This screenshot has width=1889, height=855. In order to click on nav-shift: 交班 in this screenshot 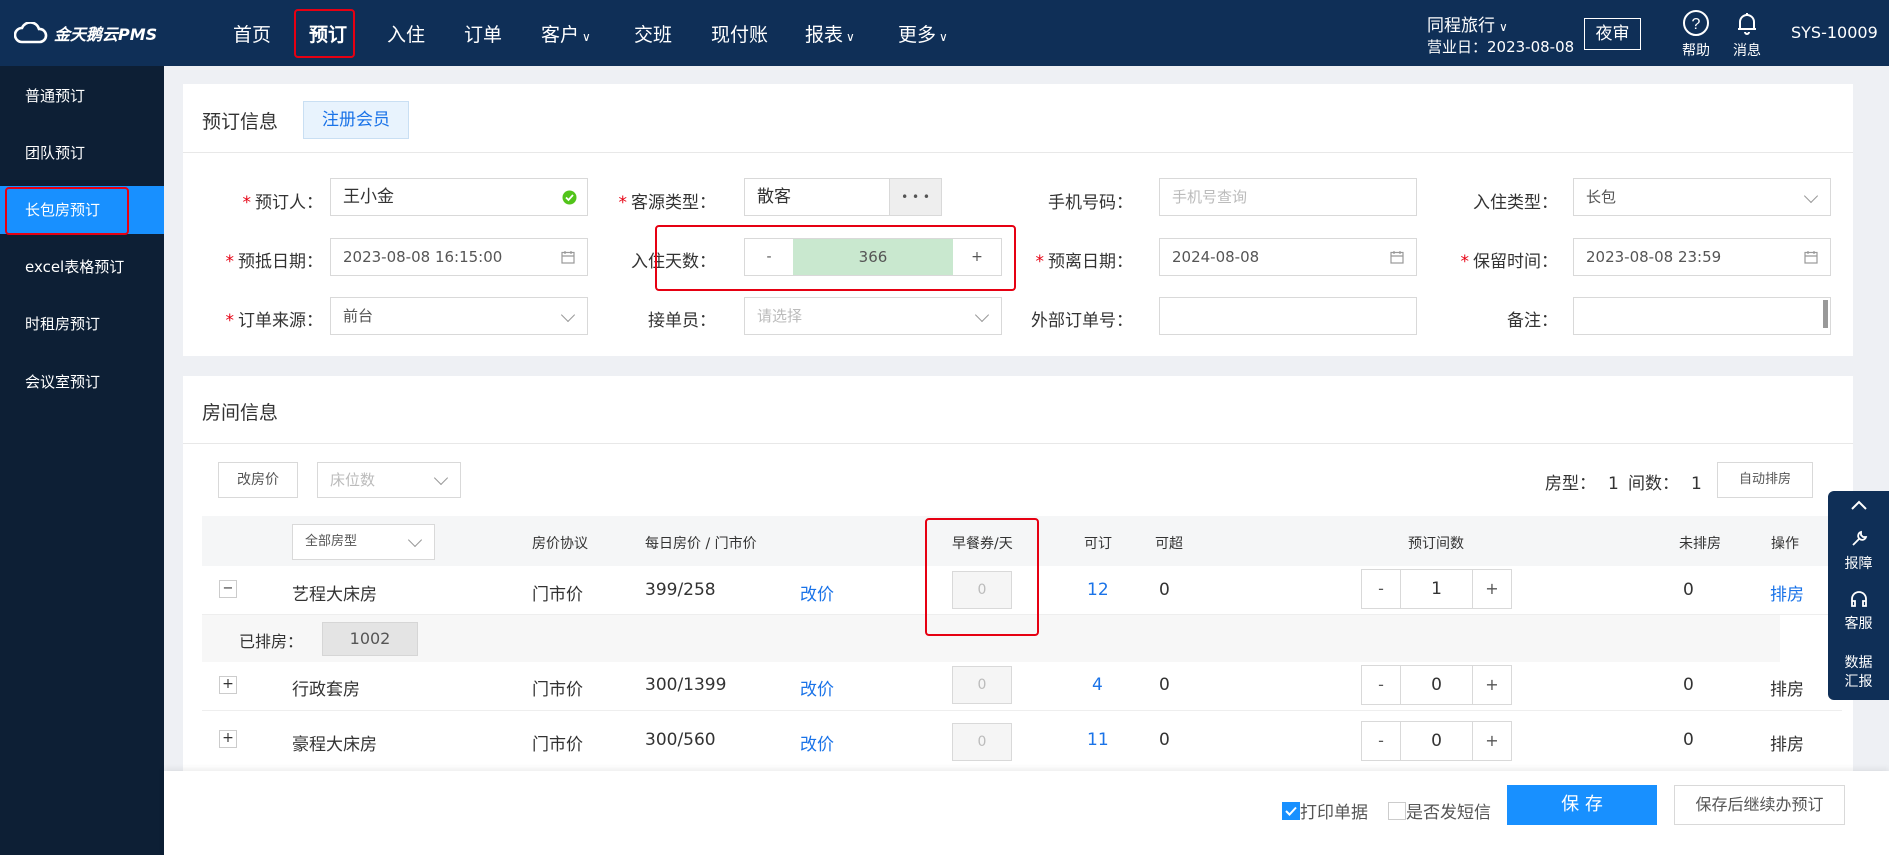, I will do `click(653, 33)`.